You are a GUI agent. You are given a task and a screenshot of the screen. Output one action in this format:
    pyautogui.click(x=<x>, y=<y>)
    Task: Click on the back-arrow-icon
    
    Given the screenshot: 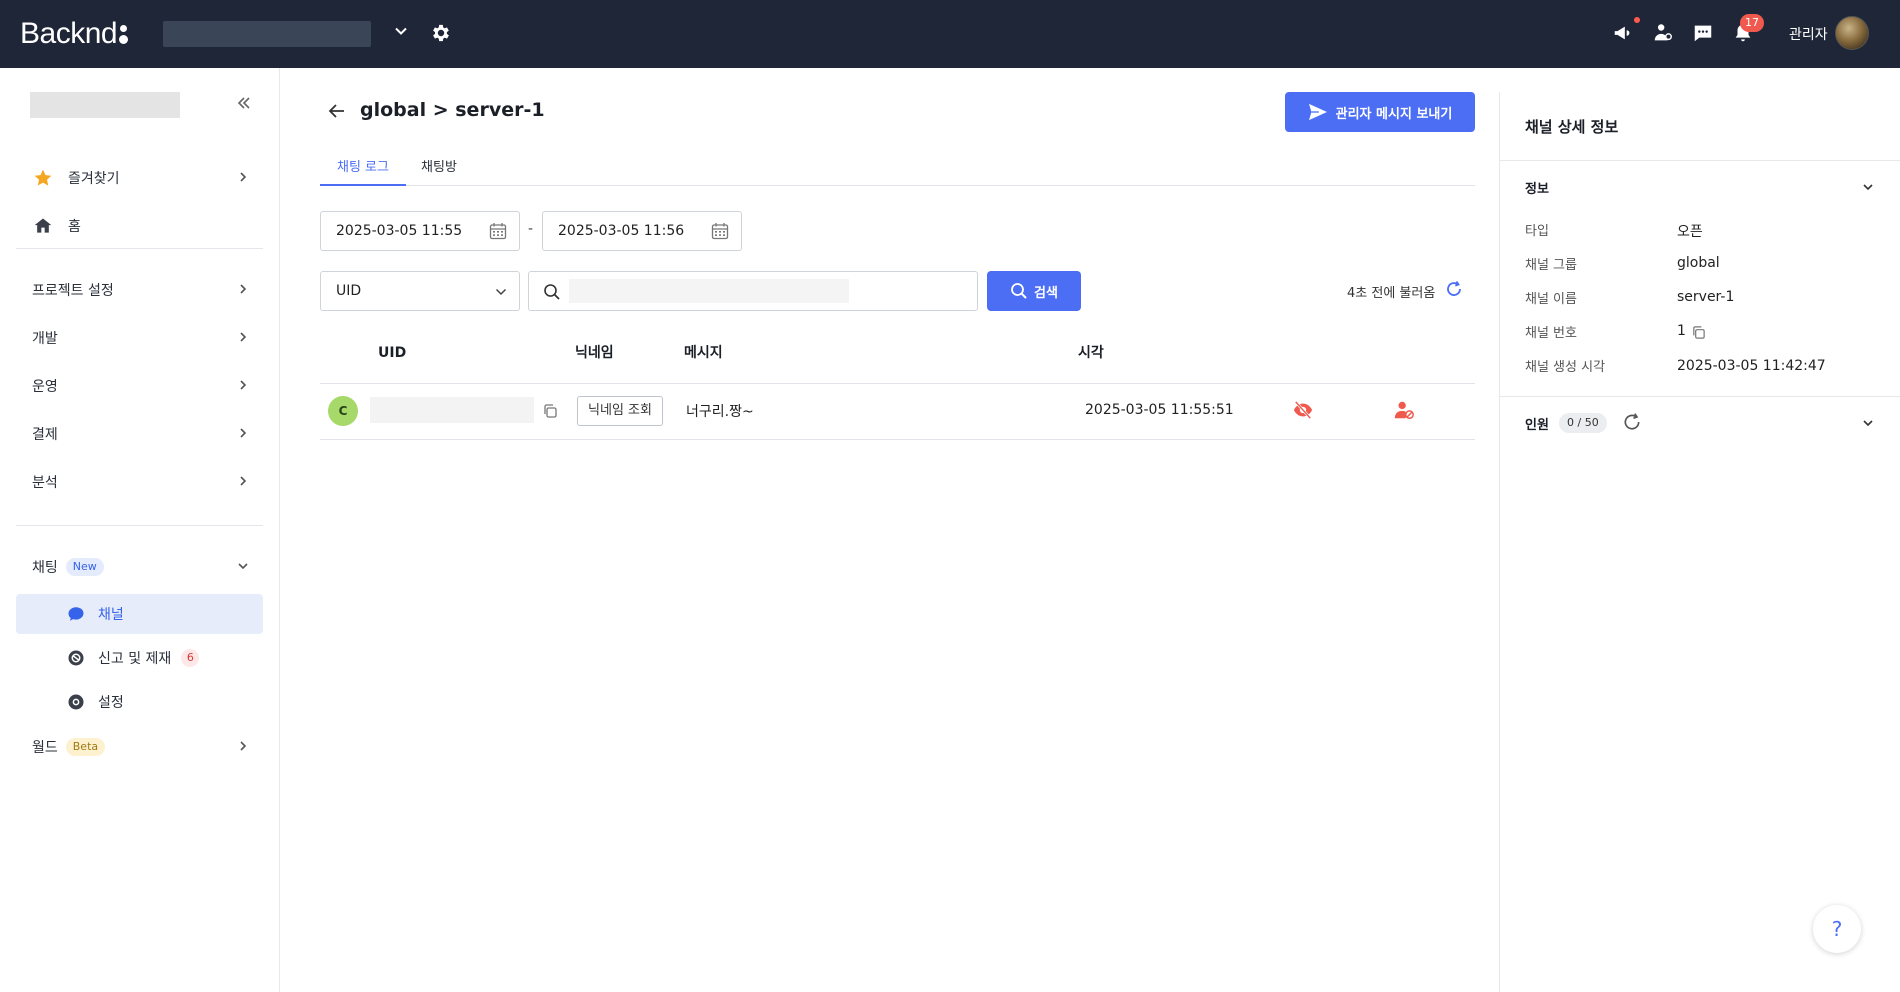 What is the action you would take?
    pyautogui.click(x=337, y=111)
    